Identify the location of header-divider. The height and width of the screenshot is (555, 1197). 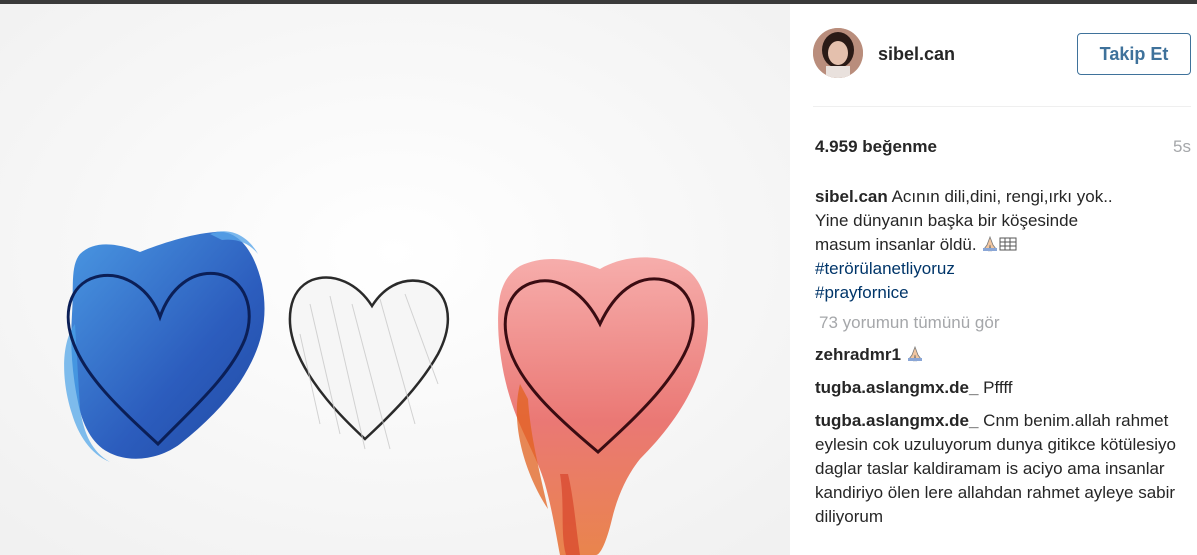
(1002, 106).